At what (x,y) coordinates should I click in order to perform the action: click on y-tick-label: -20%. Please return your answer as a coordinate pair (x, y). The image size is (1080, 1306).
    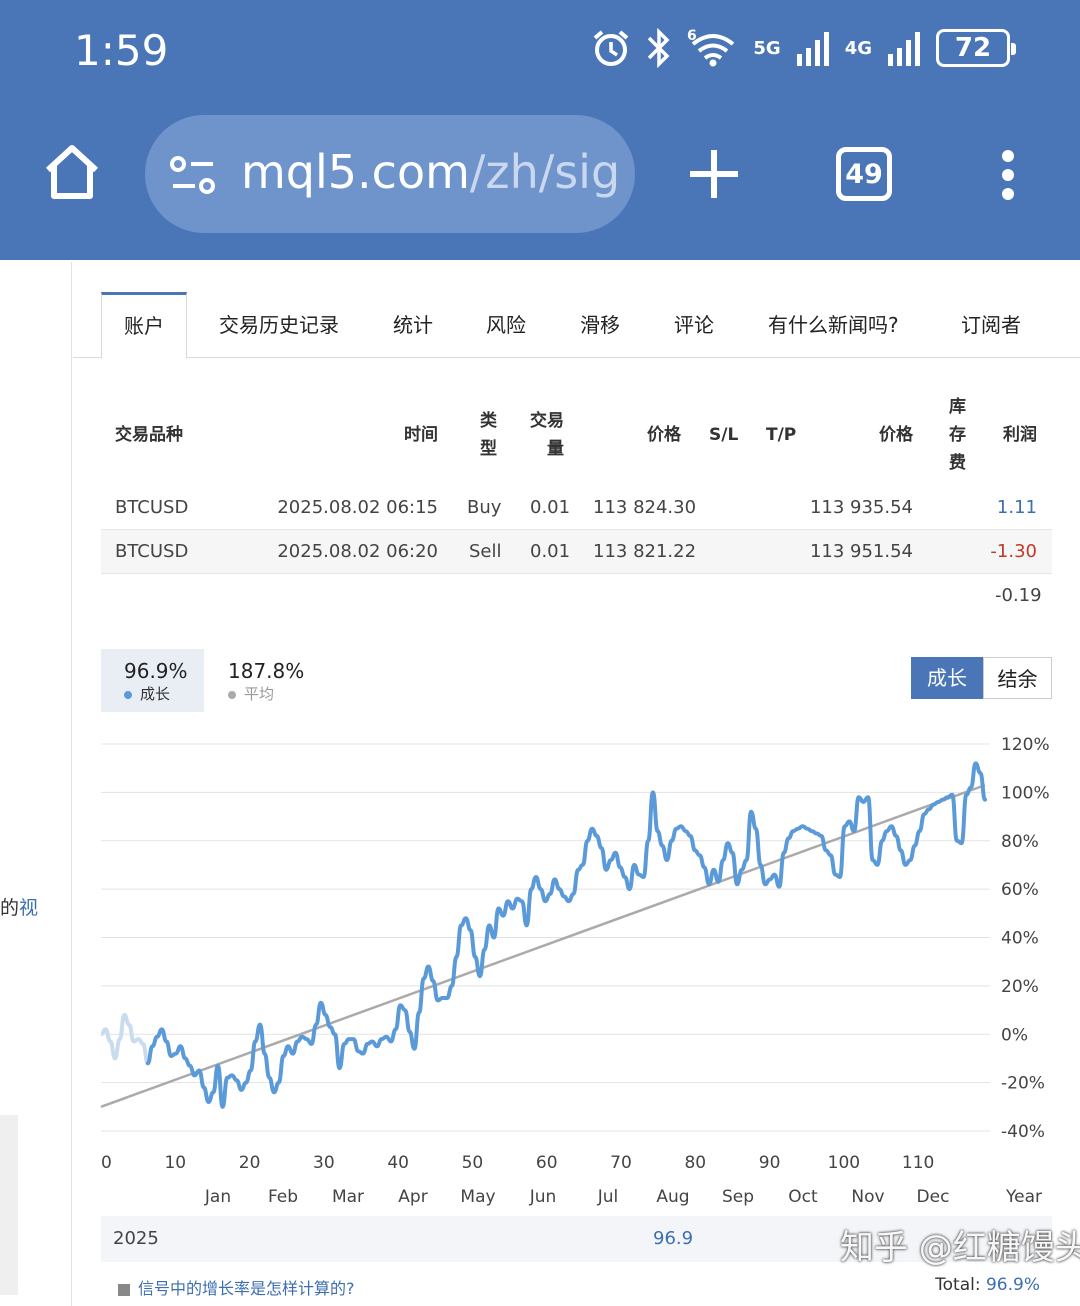
    Looking at the image, I should click on (1023, 1084).